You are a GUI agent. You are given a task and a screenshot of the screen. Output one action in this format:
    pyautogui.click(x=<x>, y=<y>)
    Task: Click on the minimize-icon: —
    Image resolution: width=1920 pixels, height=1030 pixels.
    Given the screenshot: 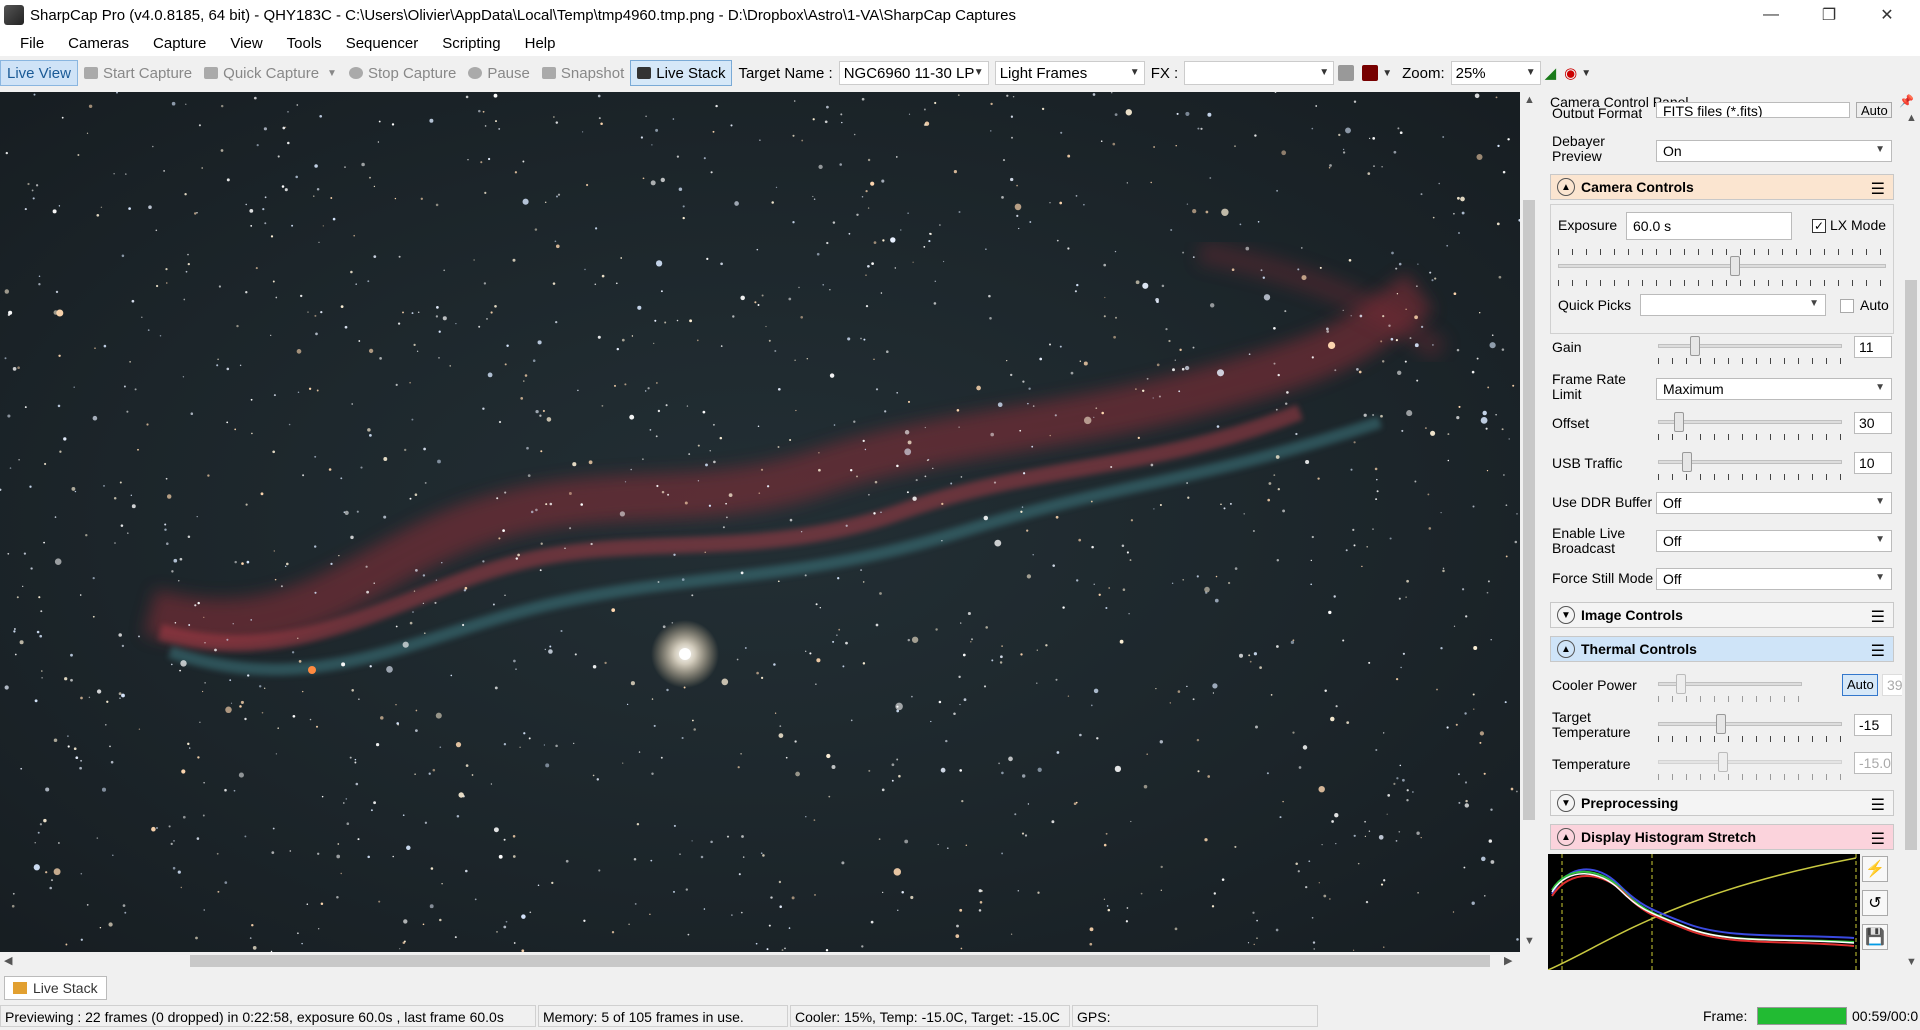 What is the action you would take?
    pyautogui.click(x=1771, y=15)
    